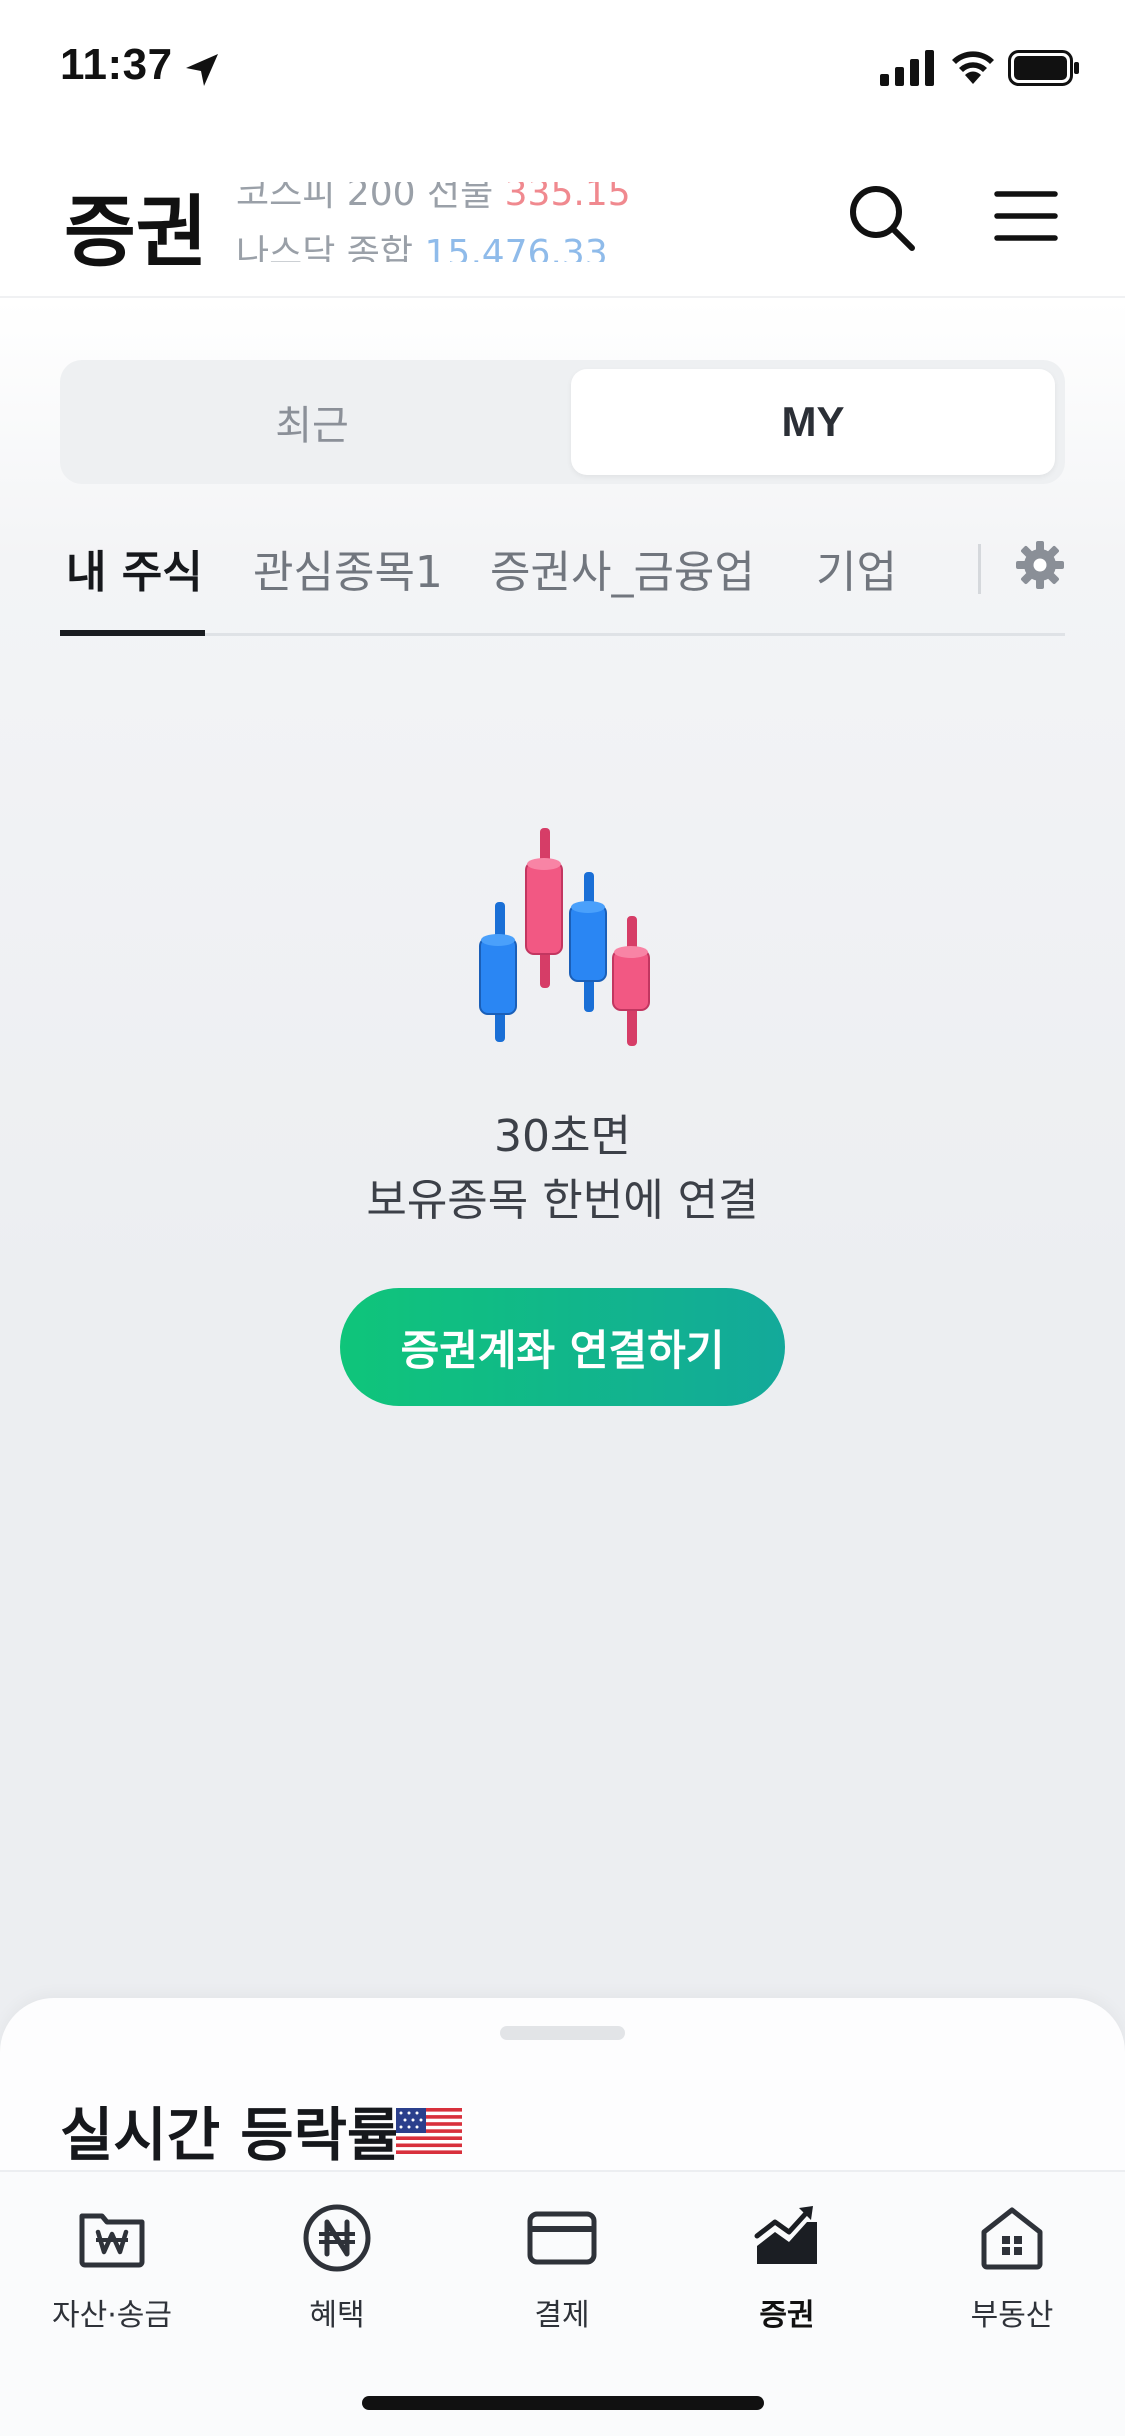  Describe the element at coordinates (564, 937) in the screenshot. I see `candlestick-chart-icon` at that location.